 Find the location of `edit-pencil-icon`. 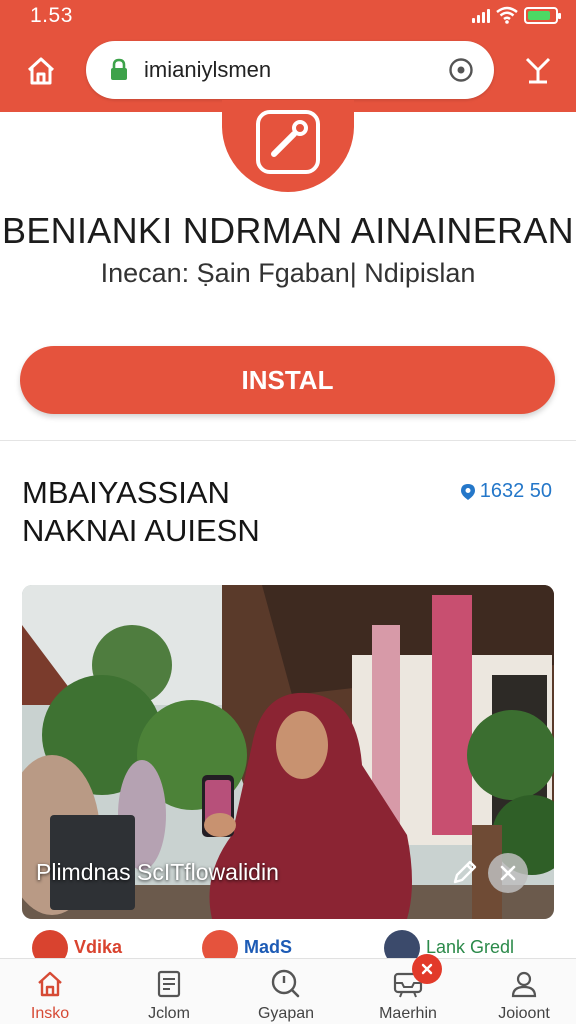

edit-pencil-icon is located at coordinates (465, 872).